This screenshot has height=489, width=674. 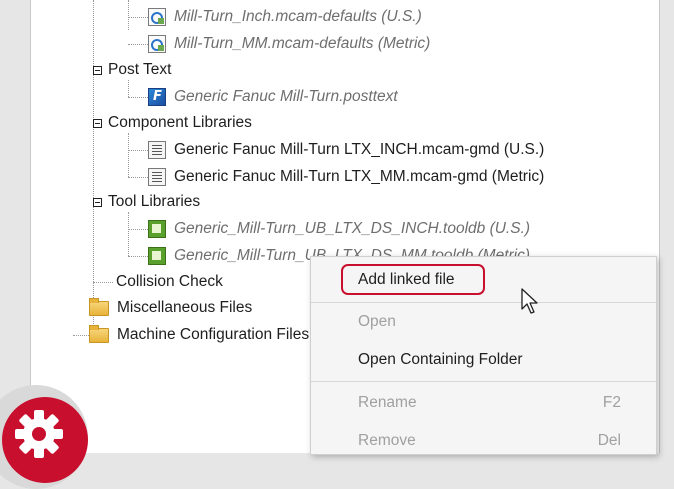 What do you see at coordinates (39, 434) in the screenshot?
I see `gear-icon` at bounding box center [39, 434].